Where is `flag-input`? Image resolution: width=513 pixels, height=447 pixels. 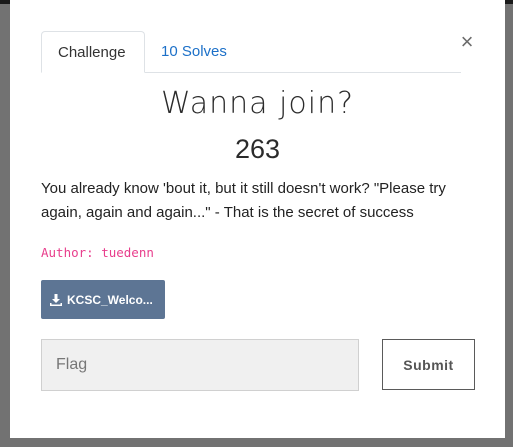
flag-input is located at coordinates (200, 365).